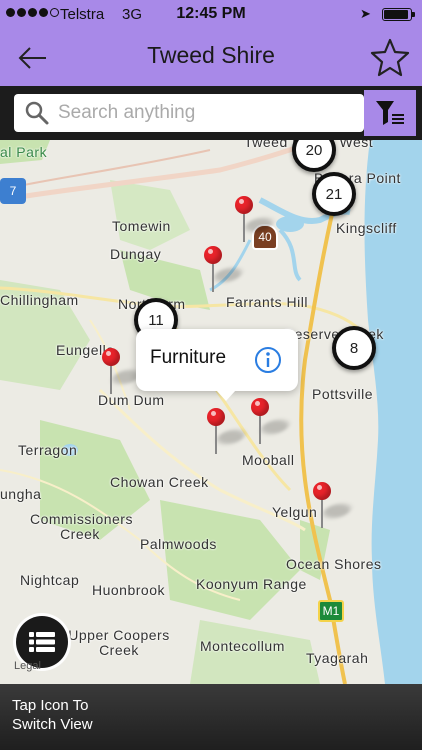 The image size is (422, 750). I want to click on place-label: Terragon, so click(48, 450).